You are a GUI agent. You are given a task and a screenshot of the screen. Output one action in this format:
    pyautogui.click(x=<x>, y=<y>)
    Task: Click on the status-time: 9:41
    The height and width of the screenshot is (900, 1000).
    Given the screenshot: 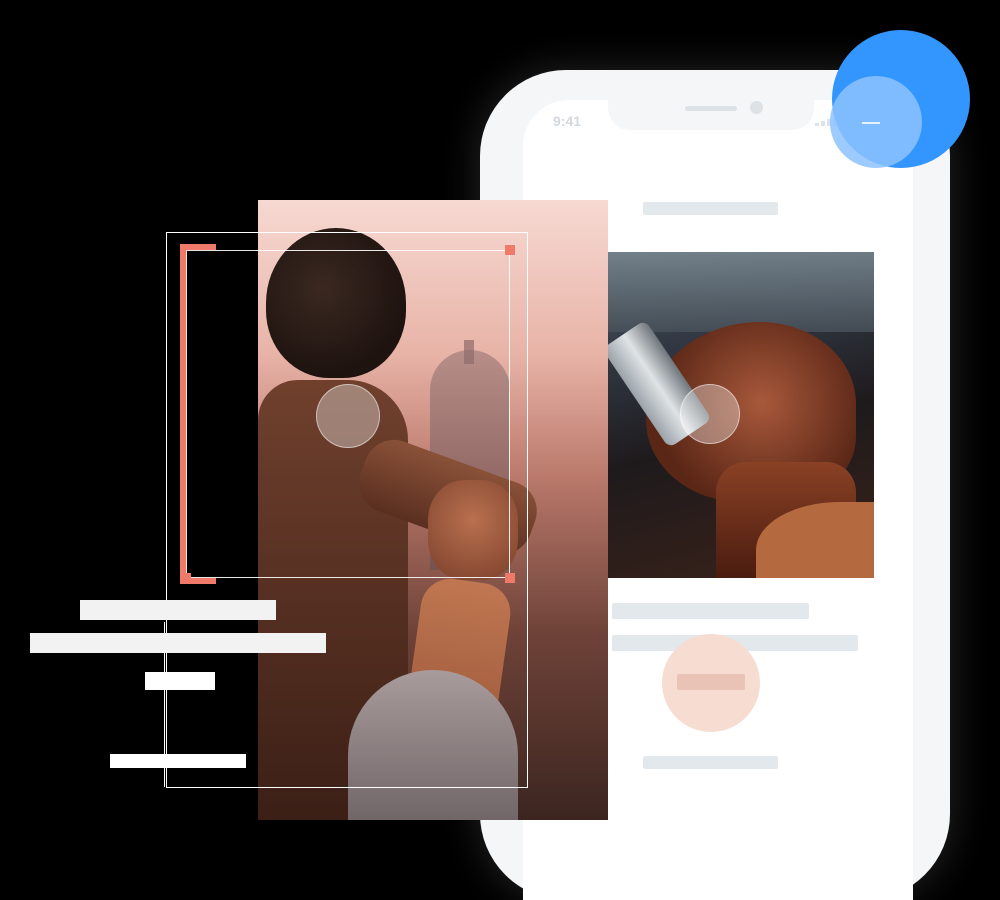 What is the action you would take?
    pyautogui.click(x=567, y=121)
    